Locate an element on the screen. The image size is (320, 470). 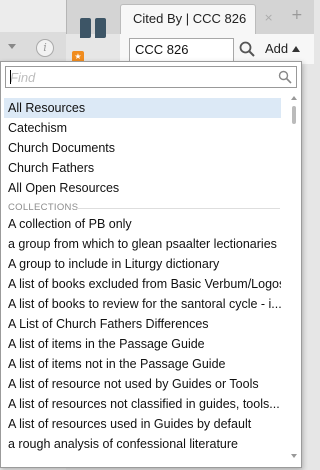
collection-item: A group to include in Liturgy dictionary is located at coordinates (142, 264).